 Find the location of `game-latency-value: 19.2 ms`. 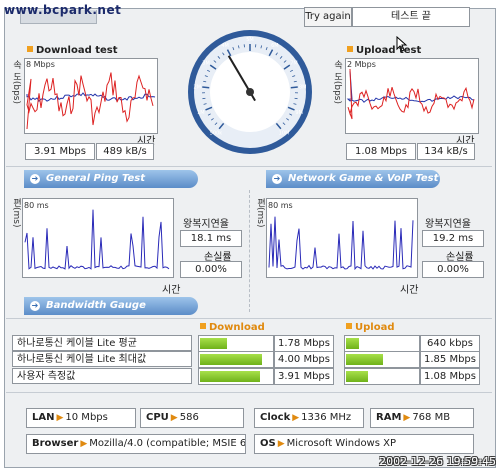

game-latency-value: 19.2 ms is located at coordinates (453, 238).